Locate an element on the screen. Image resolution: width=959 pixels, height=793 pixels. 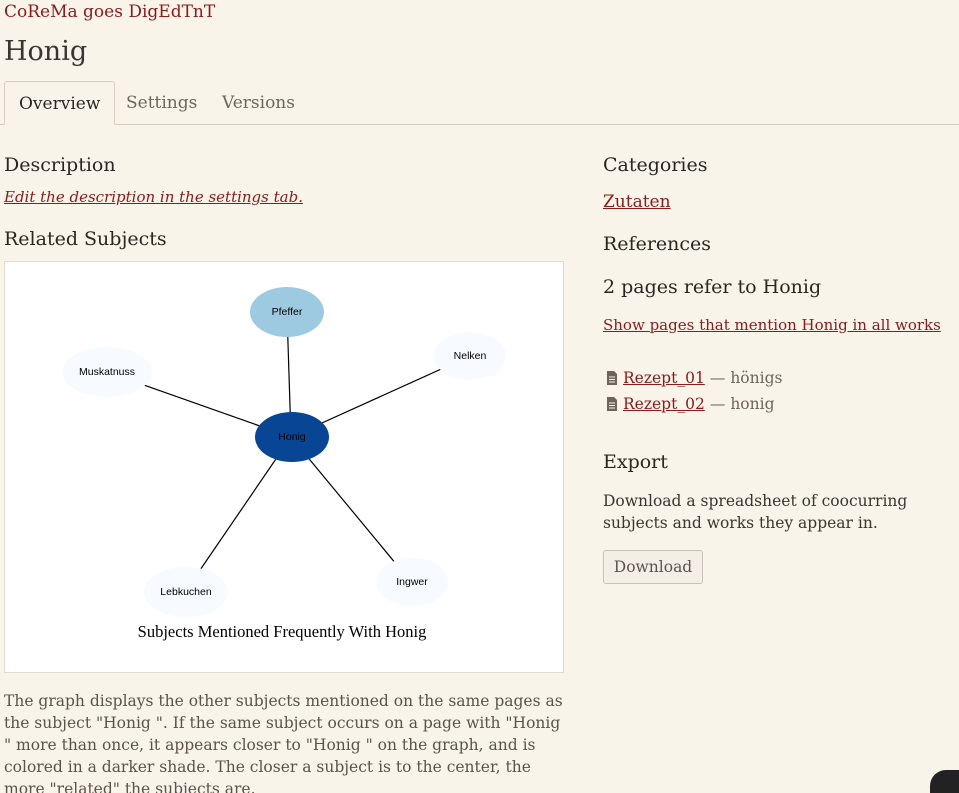
node-ingwer-label: Ingwer is located at coordinates (412, 582).